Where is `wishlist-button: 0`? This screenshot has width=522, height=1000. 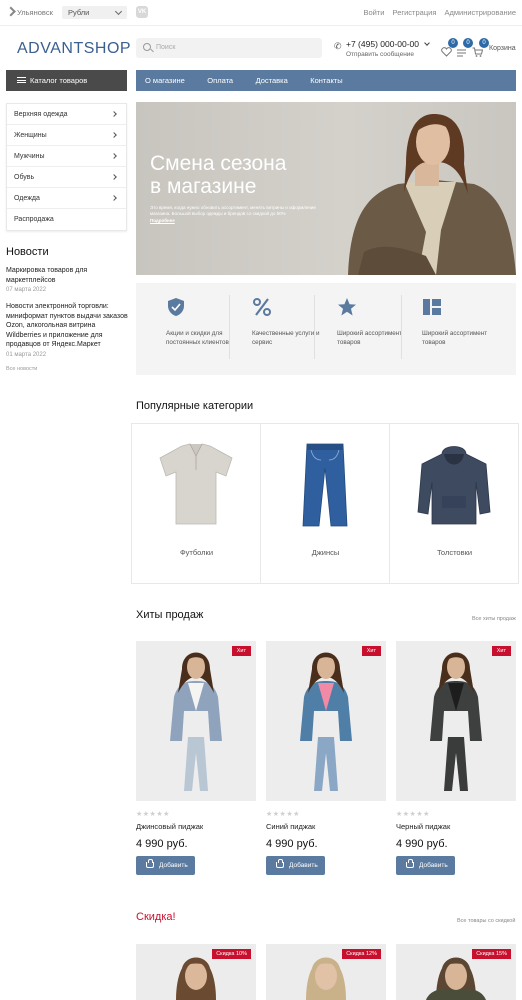 wishlist-button: 0 is located at coordinates (449, 47).